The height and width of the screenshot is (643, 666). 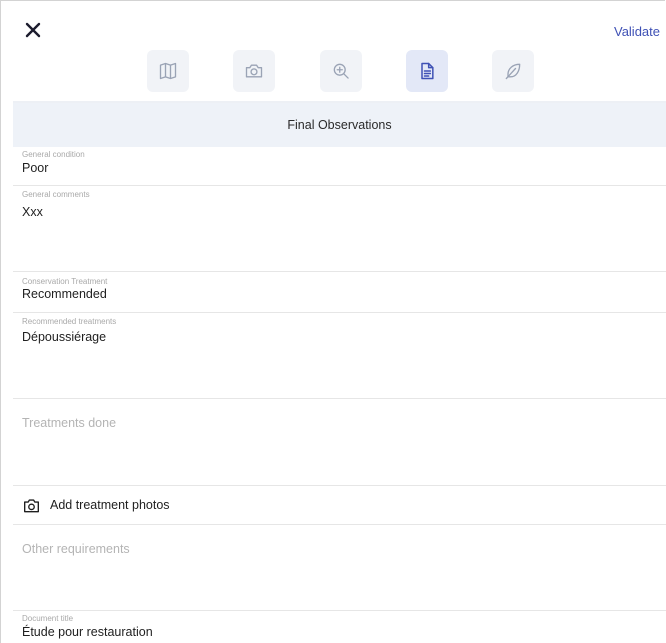 What do you see at coordinates (48, 618) in the screenshot?
I see `field-label: Document title` at bounding box center [48, 618].